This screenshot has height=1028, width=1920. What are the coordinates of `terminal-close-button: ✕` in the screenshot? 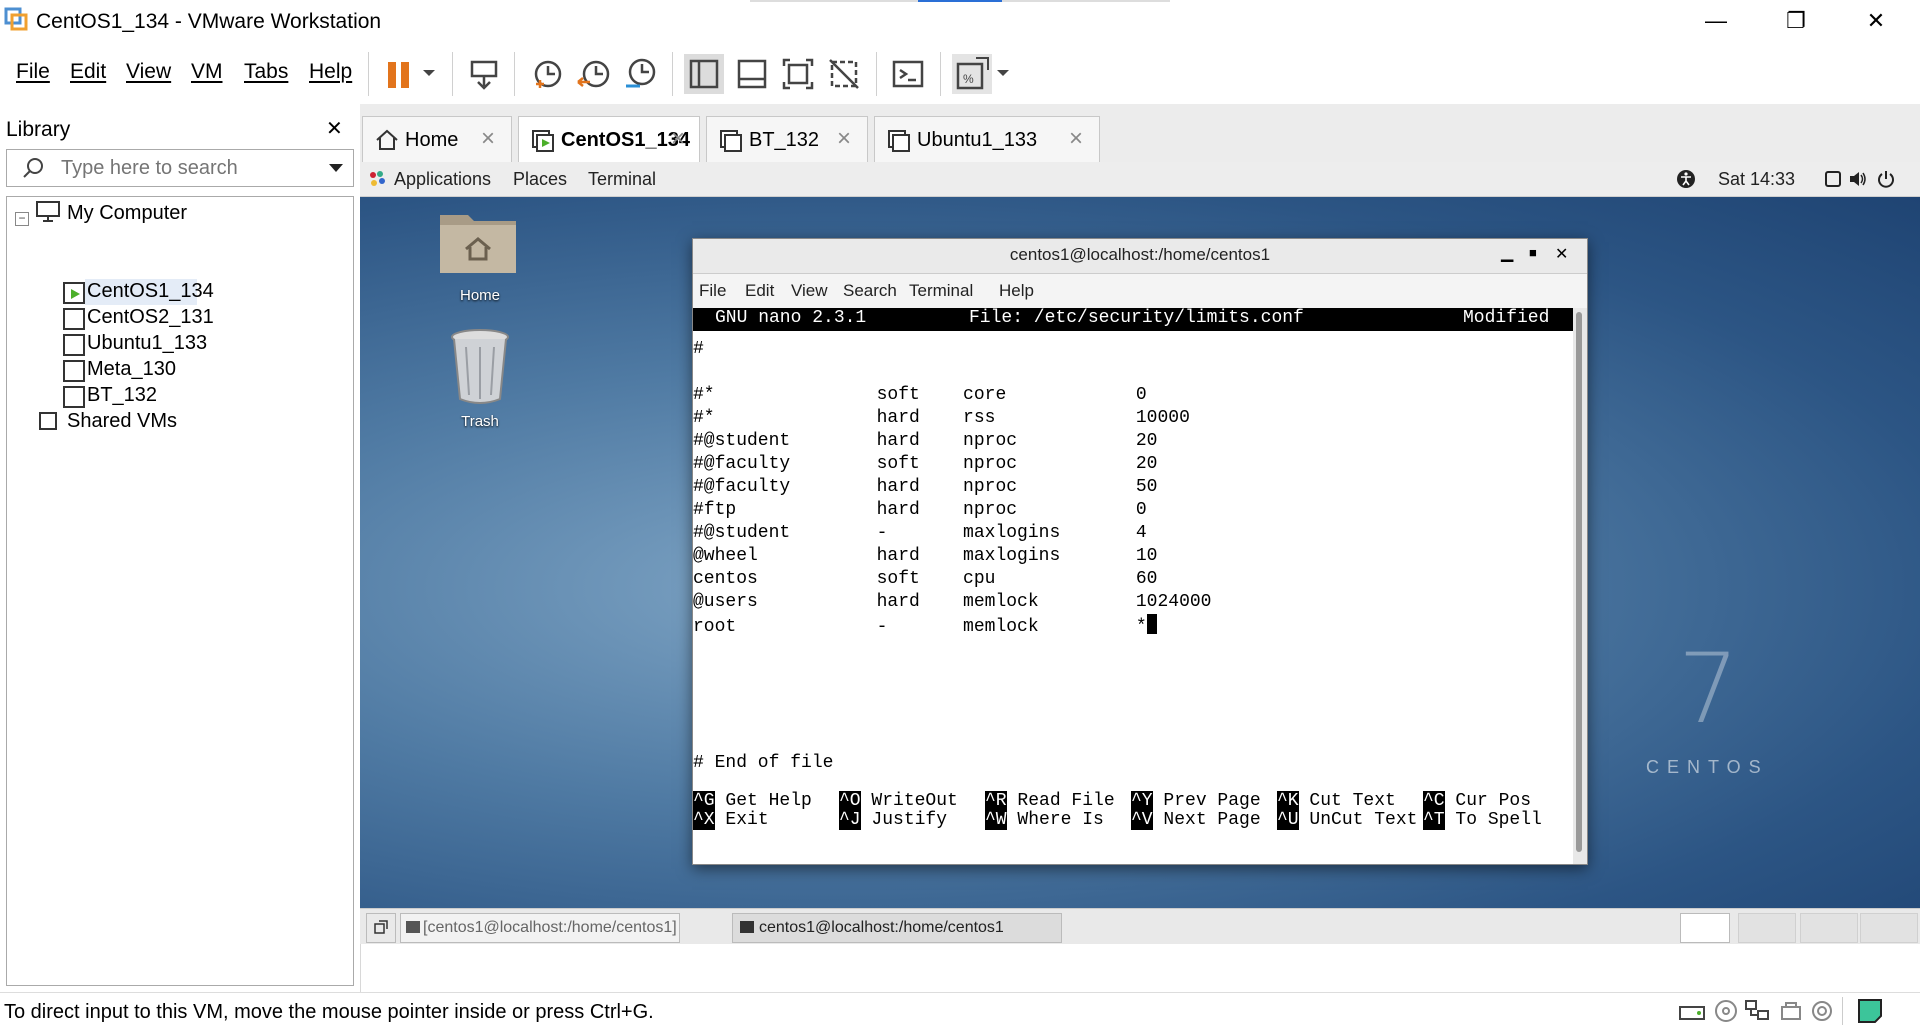 It's located at (1561, 254).